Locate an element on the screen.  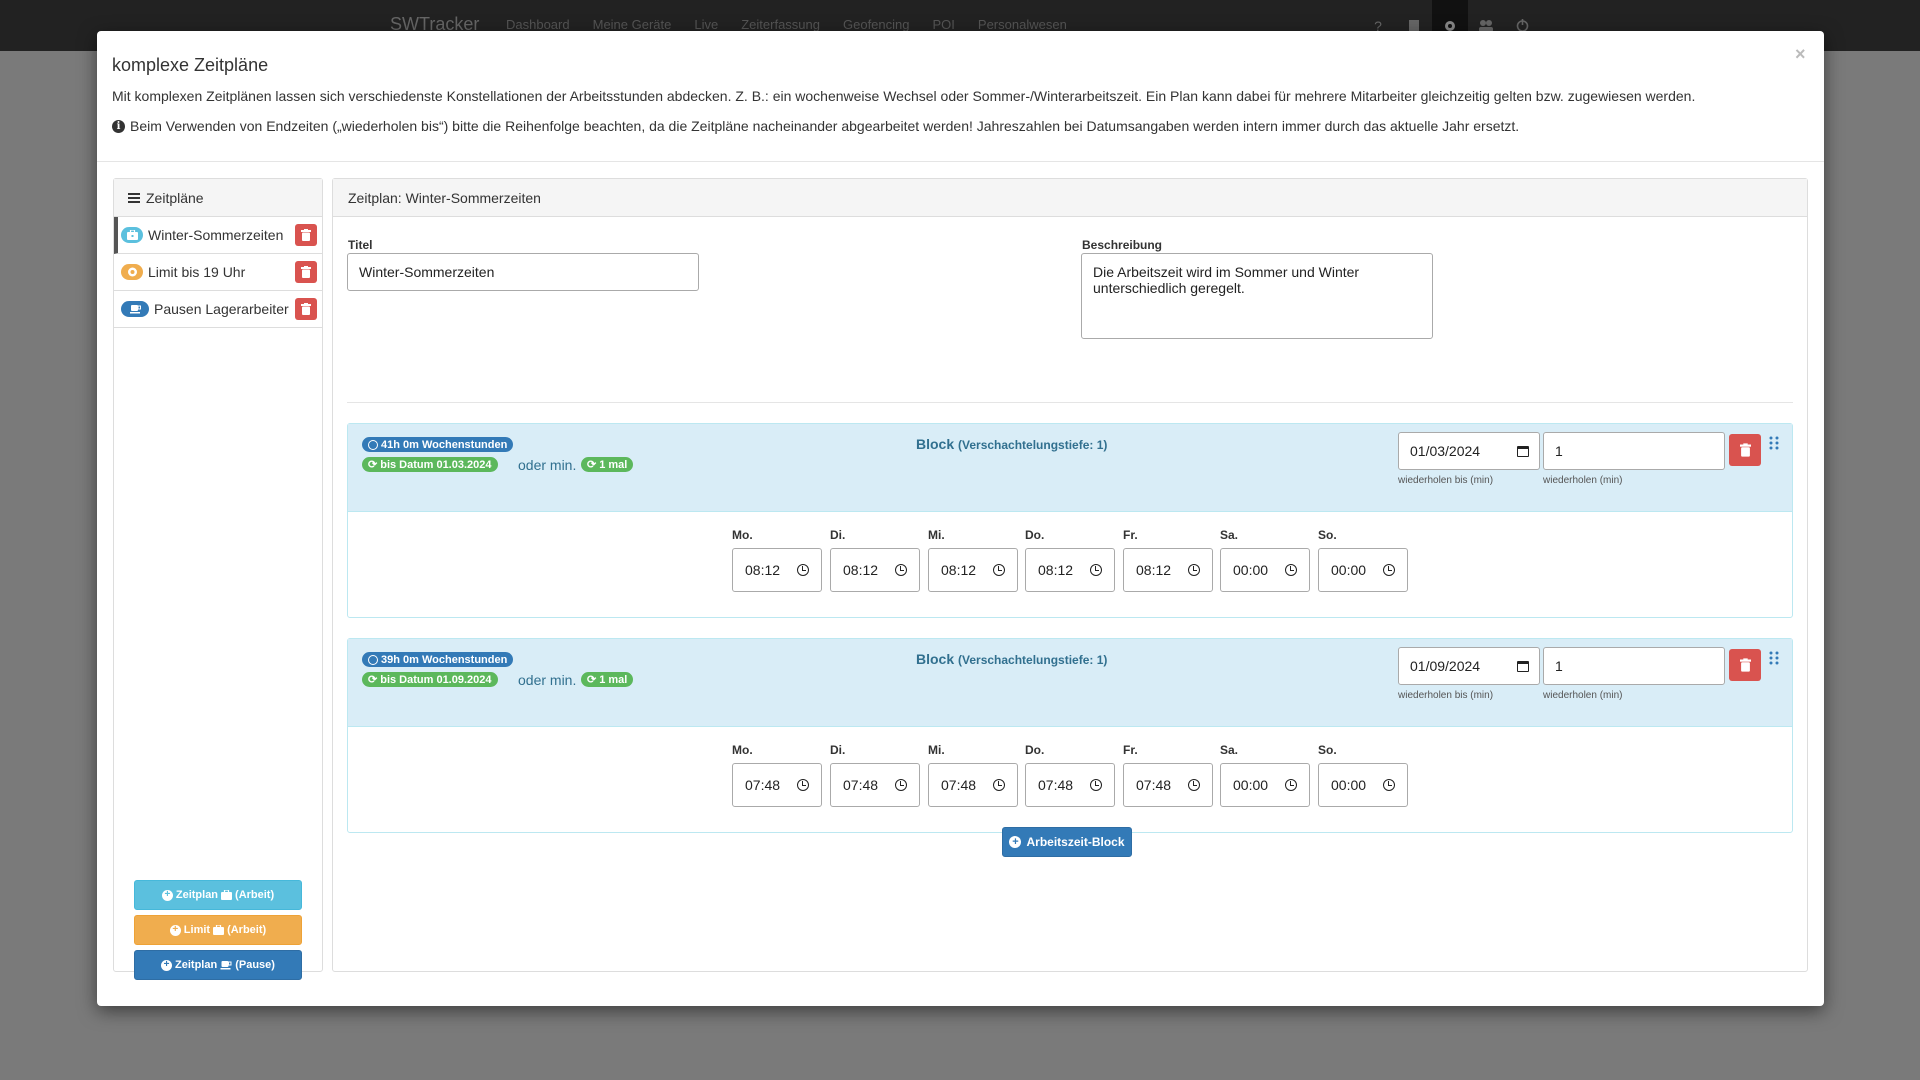
badge-text: bis Datum 01.09.2024 is located at coordinates (436, 679).